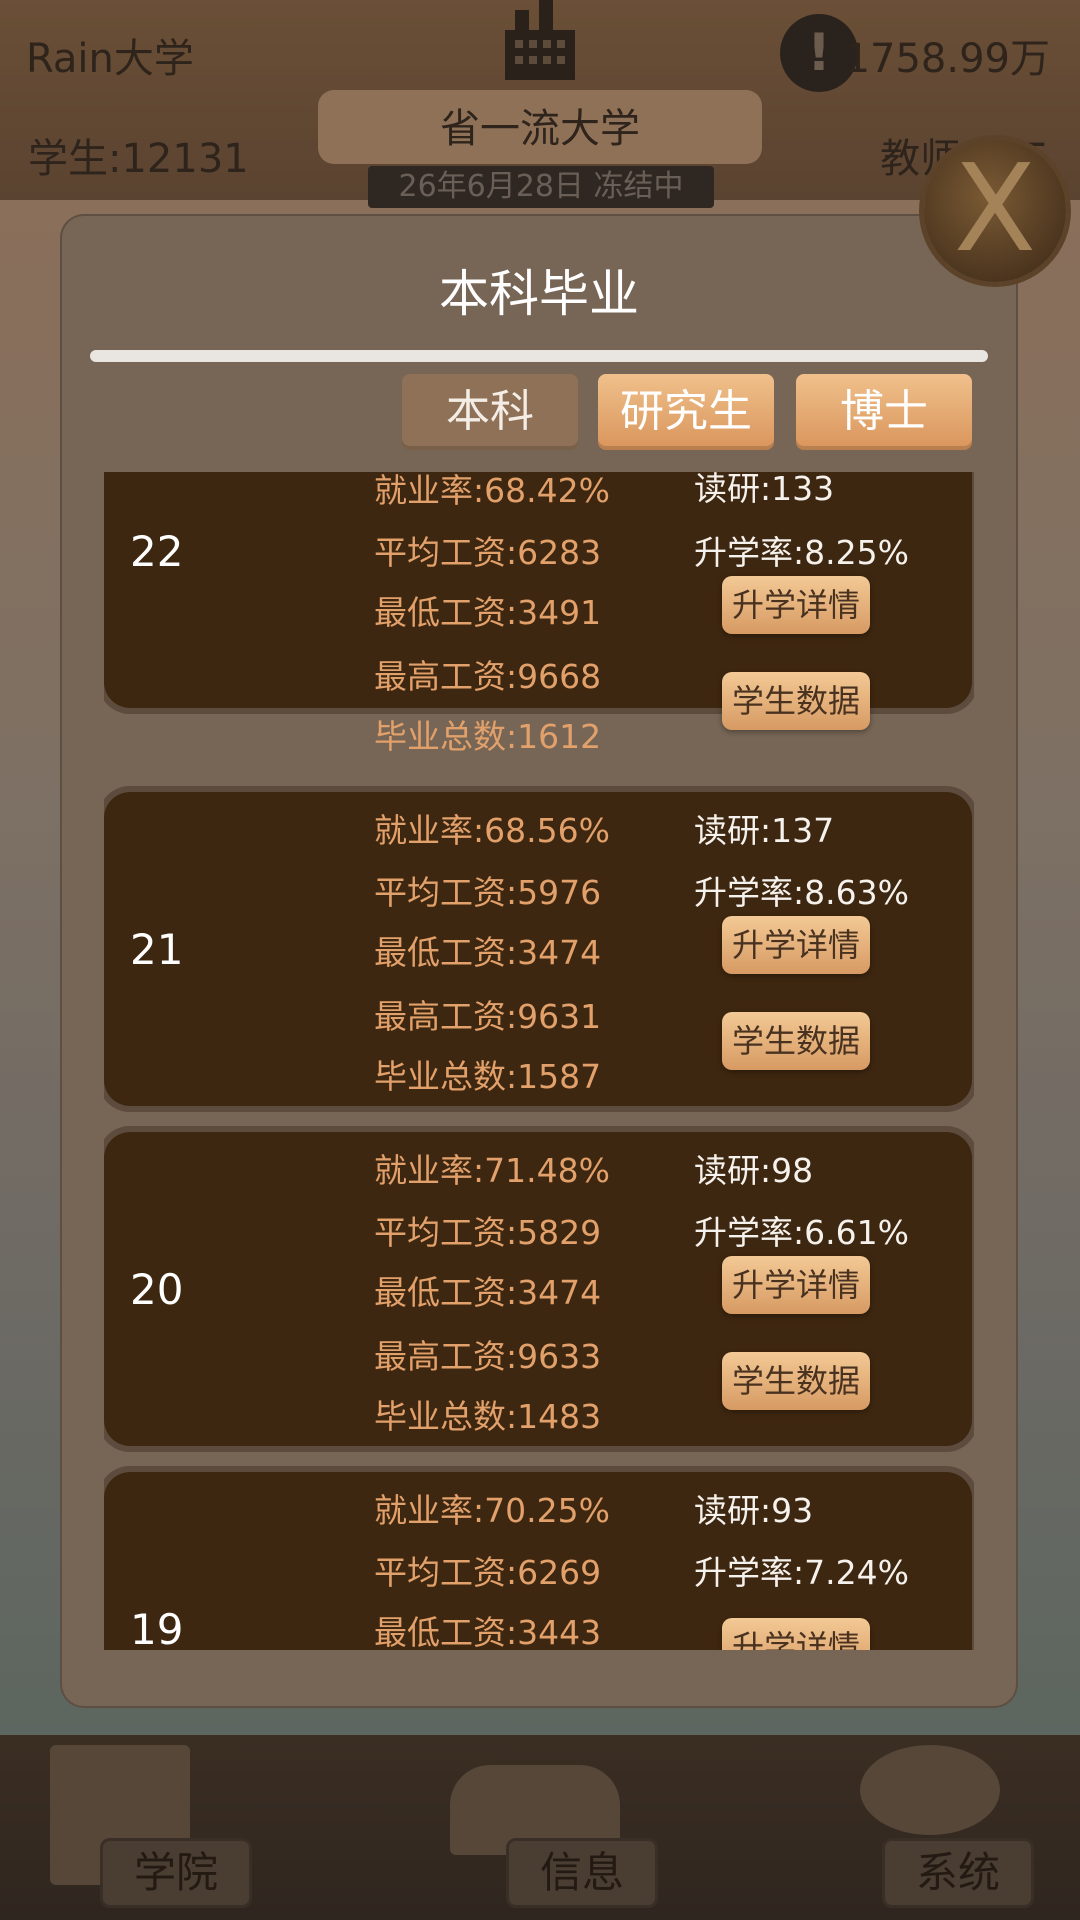  What do you see at coordinates (492, 1510) in the screenshot?
I see `employment-rate: 就业率:70.25%` at bounding box center [492, 1510].